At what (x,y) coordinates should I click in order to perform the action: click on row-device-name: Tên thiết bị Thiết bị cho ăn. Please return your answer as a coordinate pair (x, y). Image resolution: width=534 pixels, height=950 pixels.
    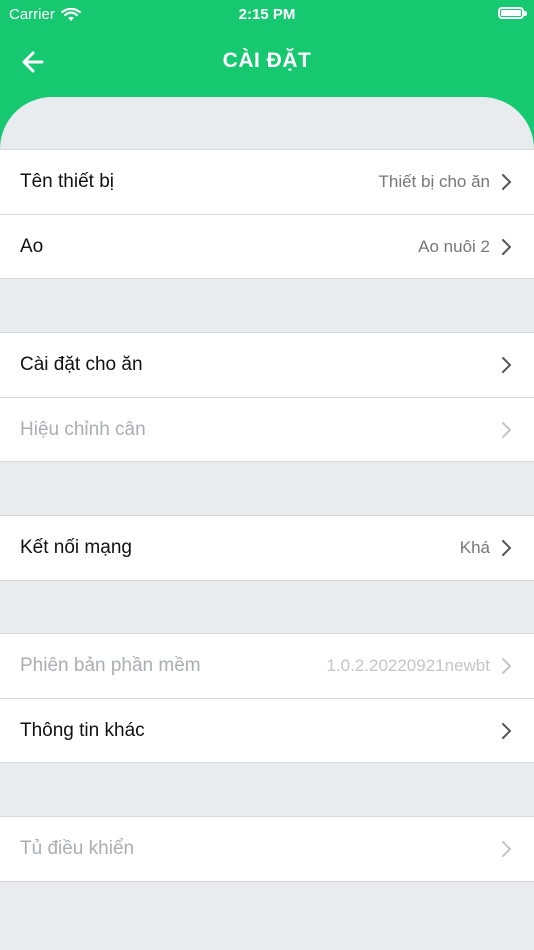
    Looking at the image, I should click on (267, 182).